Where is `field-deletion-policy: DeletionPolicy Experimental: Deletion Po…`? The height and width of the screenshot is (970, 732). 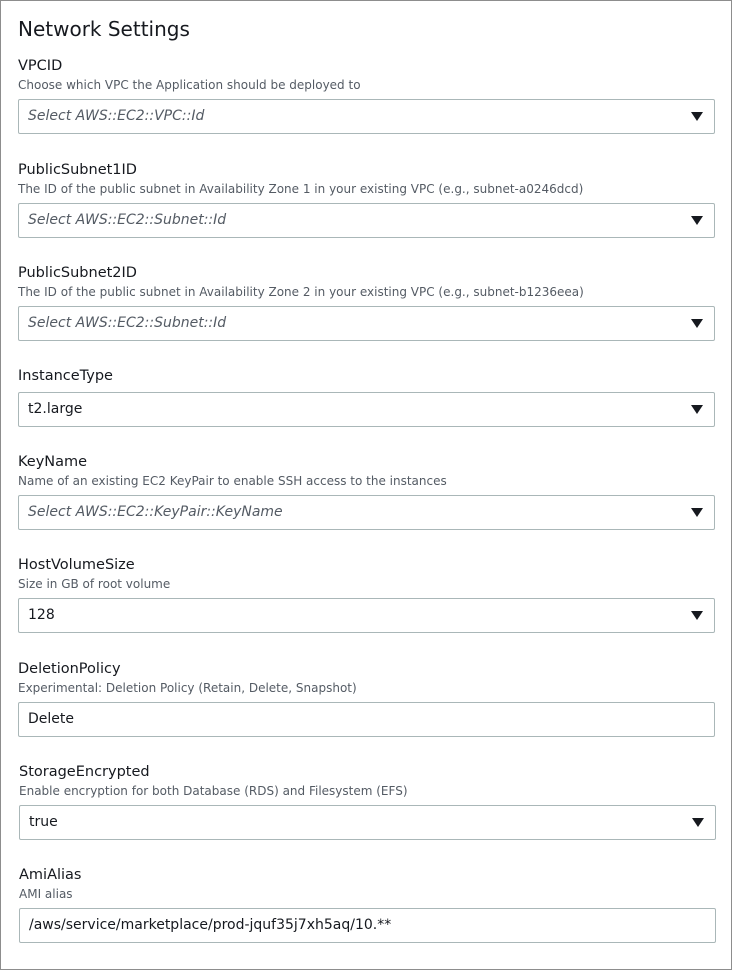 field-deletion-policy: DeletionPolicy Experimental: Deletion Po… is located at coordinates (366, 698).